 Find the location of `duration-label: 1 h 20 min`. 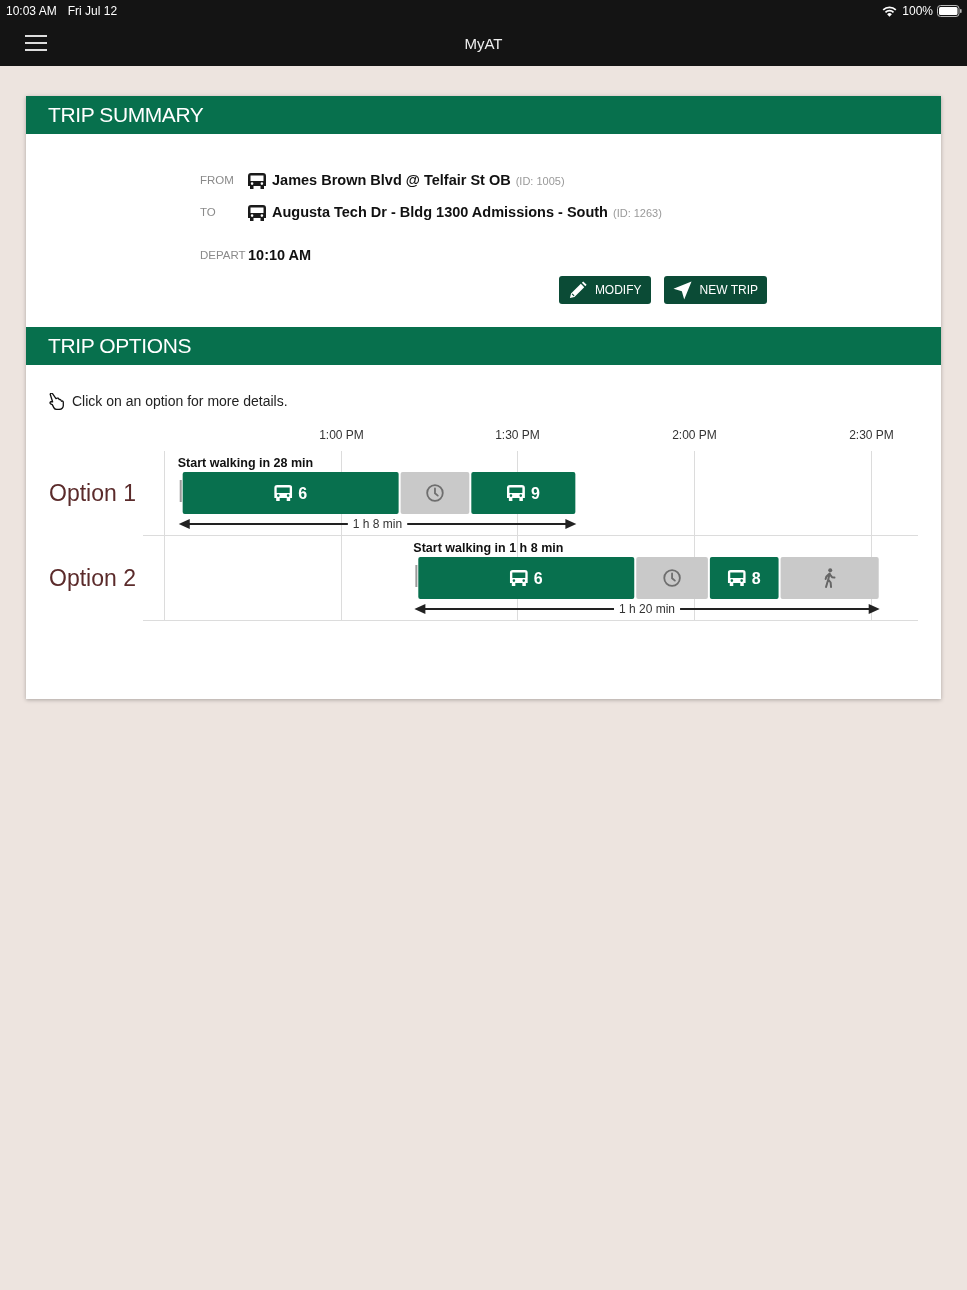

duration-label: 1 h 20 min is located at coordinates (647, 609).